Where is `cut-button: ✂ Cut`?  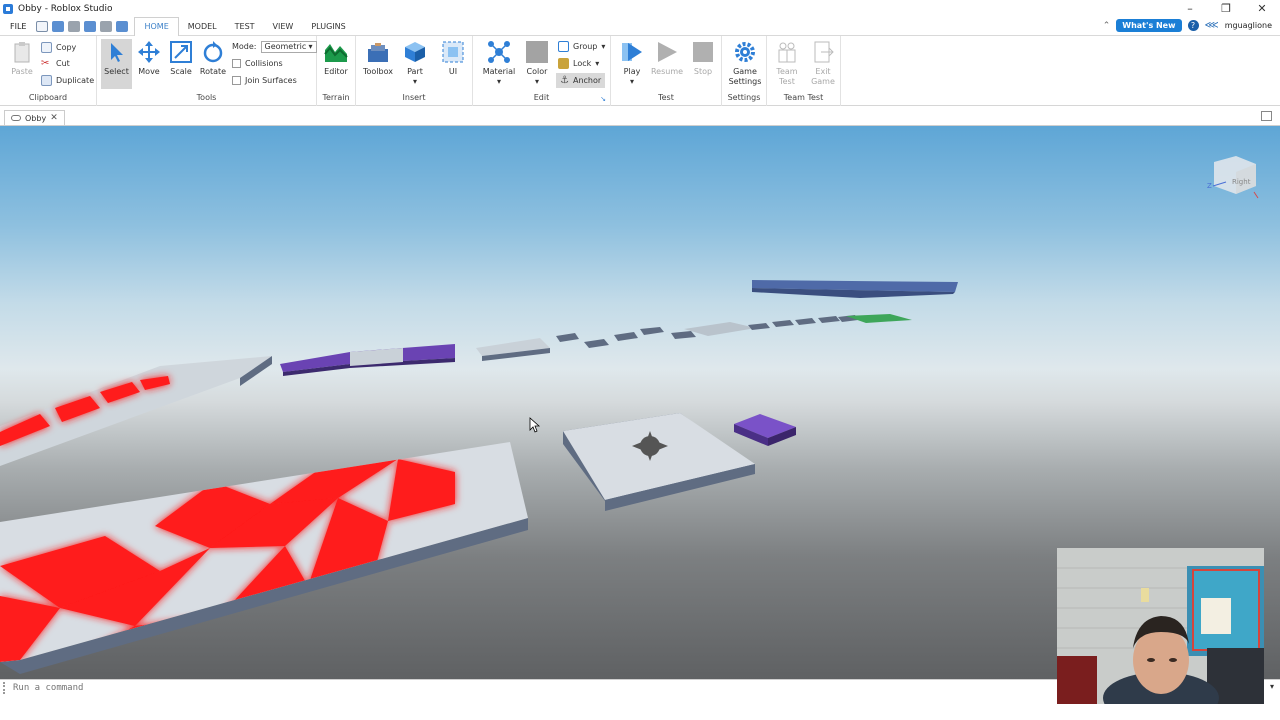 cut-button: ✂ Cut is located at coordinates (55, 63).